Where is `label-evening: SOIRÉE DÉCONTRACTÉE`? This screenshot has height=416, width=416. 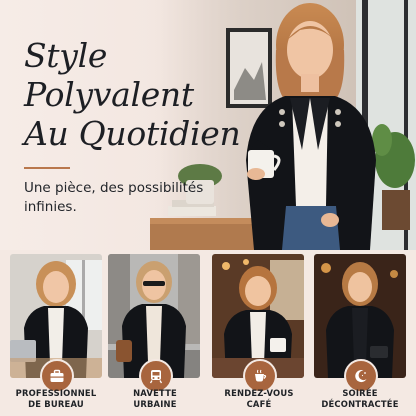
label-evening: SOIRÉE DÉCONTRACTÉE is located at coordinates (360, 399).